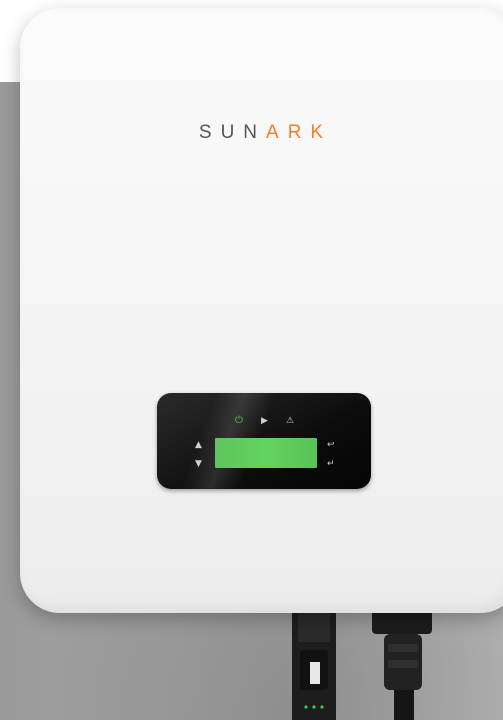 The image size is (503, 720). Describe the element at coordinates (198, 464) in the screenshot. I see `down-arrow-icon: ▼` at that location.